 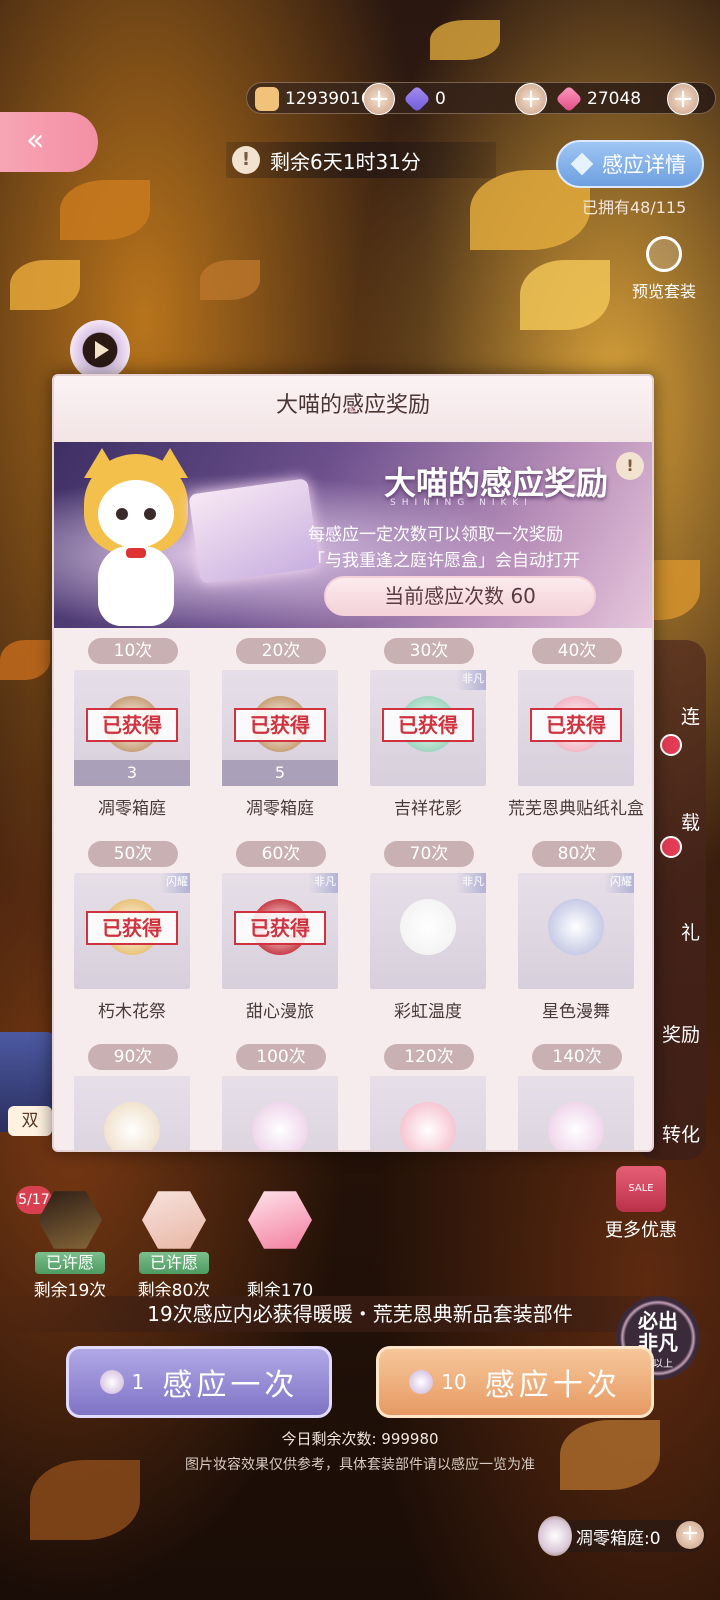 I want to click on chest-count-text: 凋零箱庭:0, so click(x=618, y=1538).